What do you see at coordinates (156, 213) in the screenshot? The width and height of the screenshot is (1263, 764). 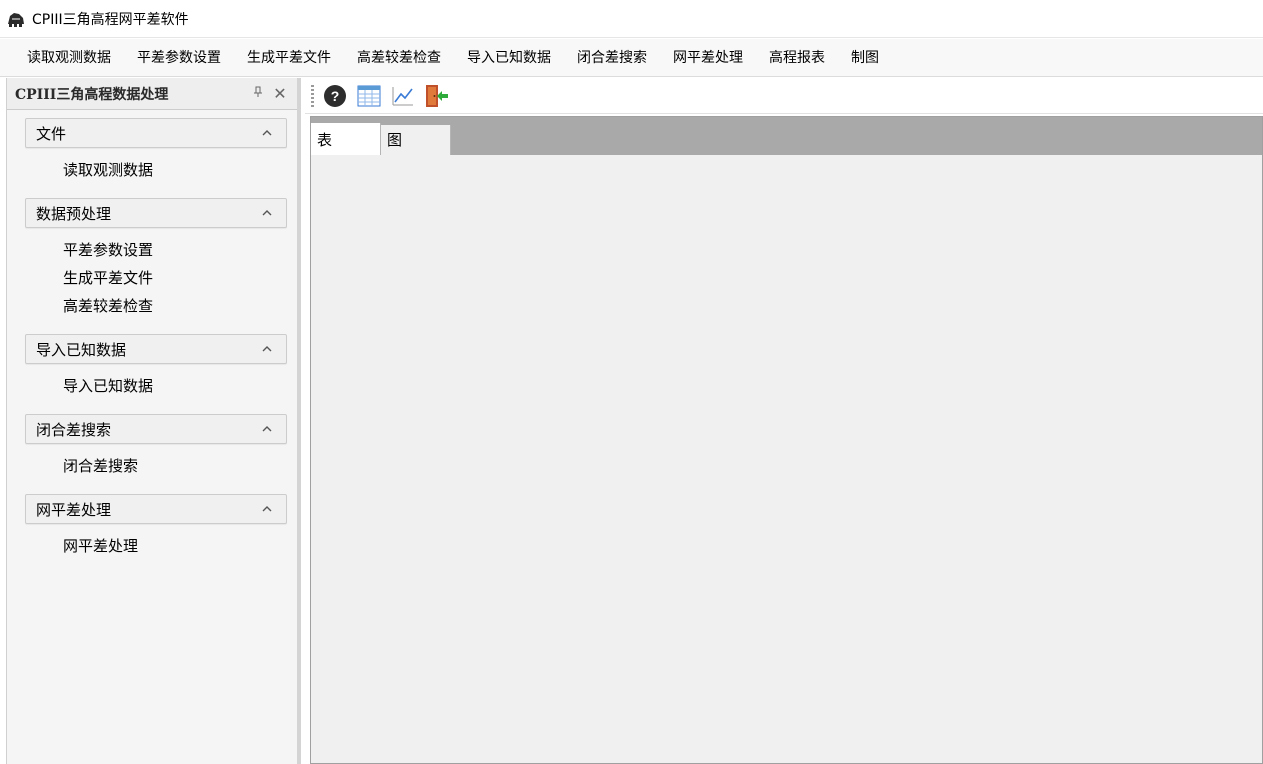 I see `group-header-preprocess: 数据预处理` at bounding box center [156, 213].